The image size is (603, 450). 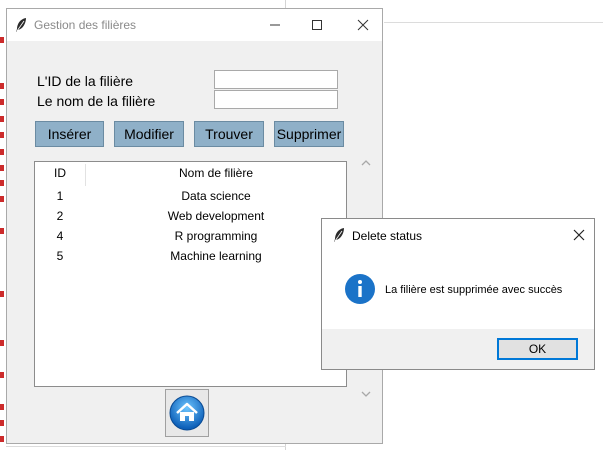 I want to click on home-button, so click(x=187, y=413).